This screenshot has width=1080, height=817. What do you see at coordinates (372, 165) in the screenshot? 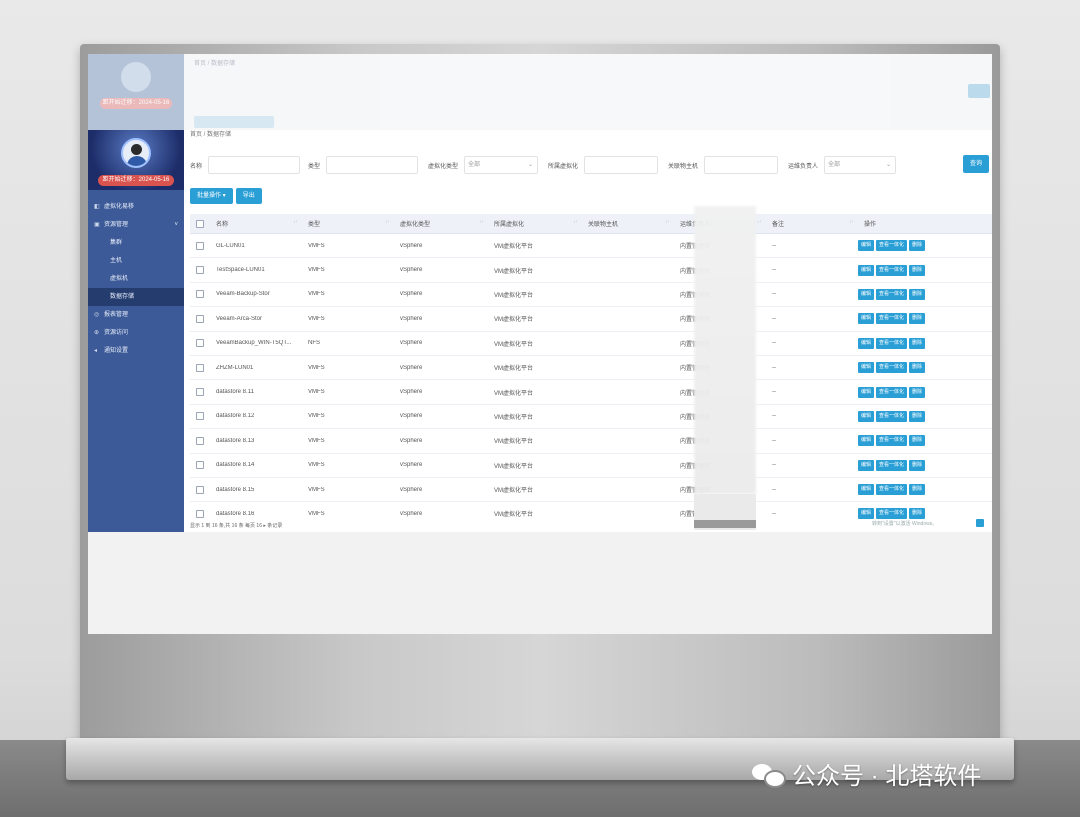
I see `type-input` at bounding box center [372, 165].